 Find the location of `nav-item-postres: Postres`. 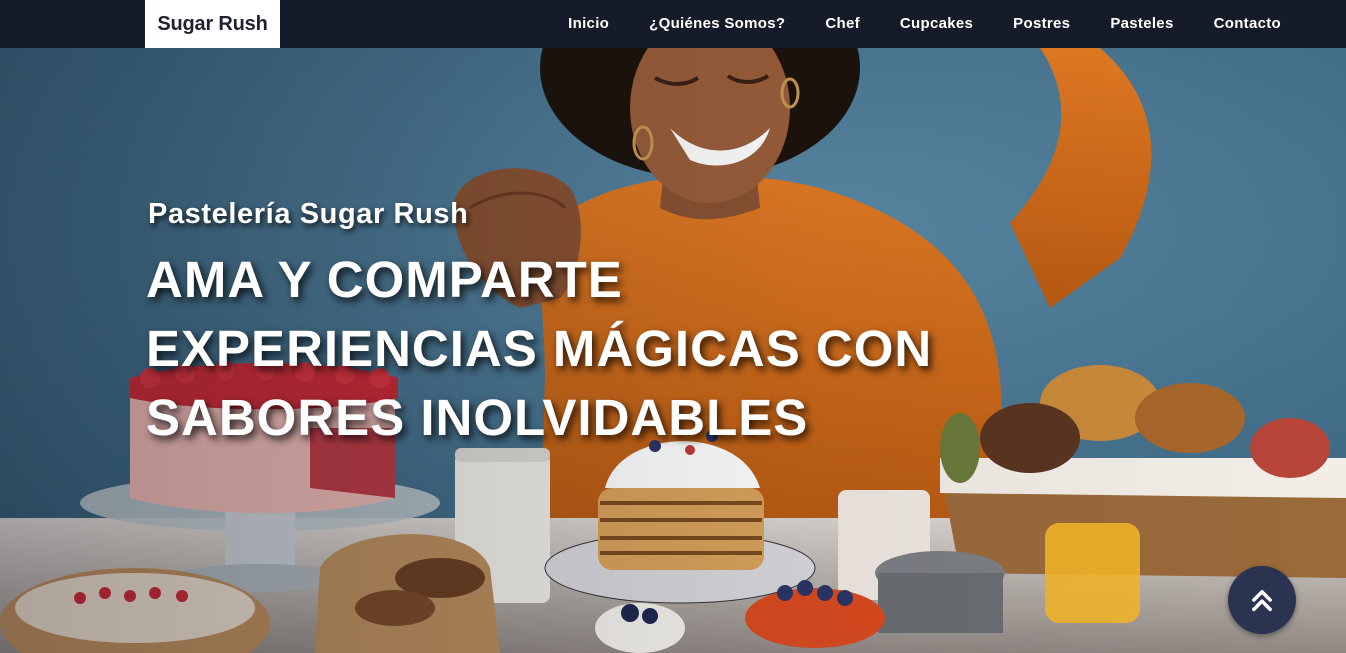

nav-item-postres: Postres is located at coordinates (1041, 24).